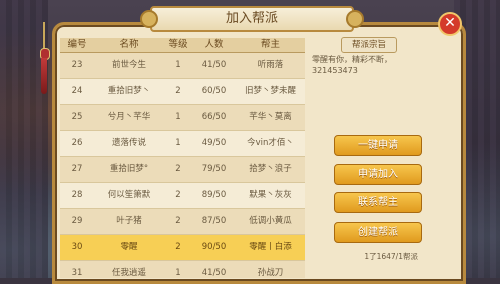  Describe the element at coordinates (214, 44) in the screenshot. I see `column-header-members: 人数` at that location.